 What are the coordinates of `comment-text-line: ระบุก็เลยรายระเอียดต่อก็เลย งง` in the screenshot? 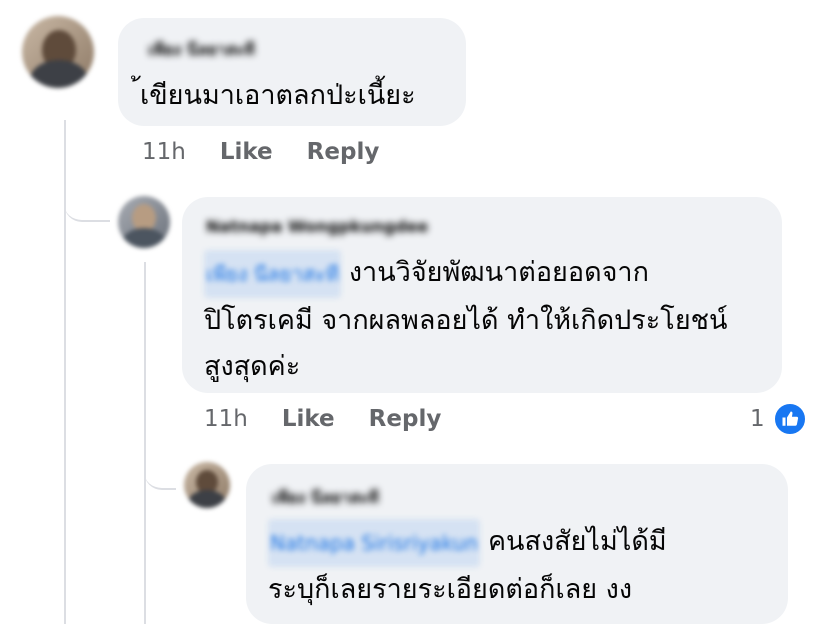 It's located at (450, 589).